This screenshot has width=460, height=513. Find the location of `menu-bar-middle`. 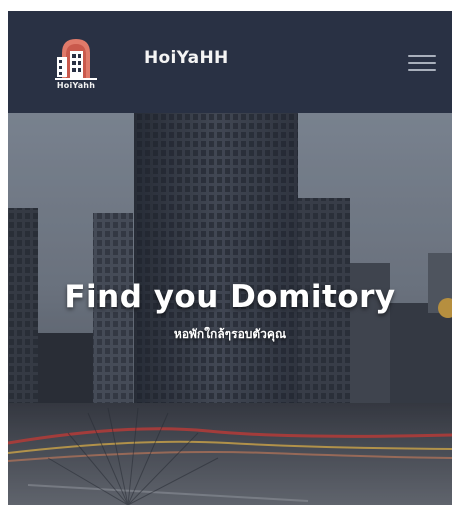

menu-bar-middle is located at coordinates (422, 63).